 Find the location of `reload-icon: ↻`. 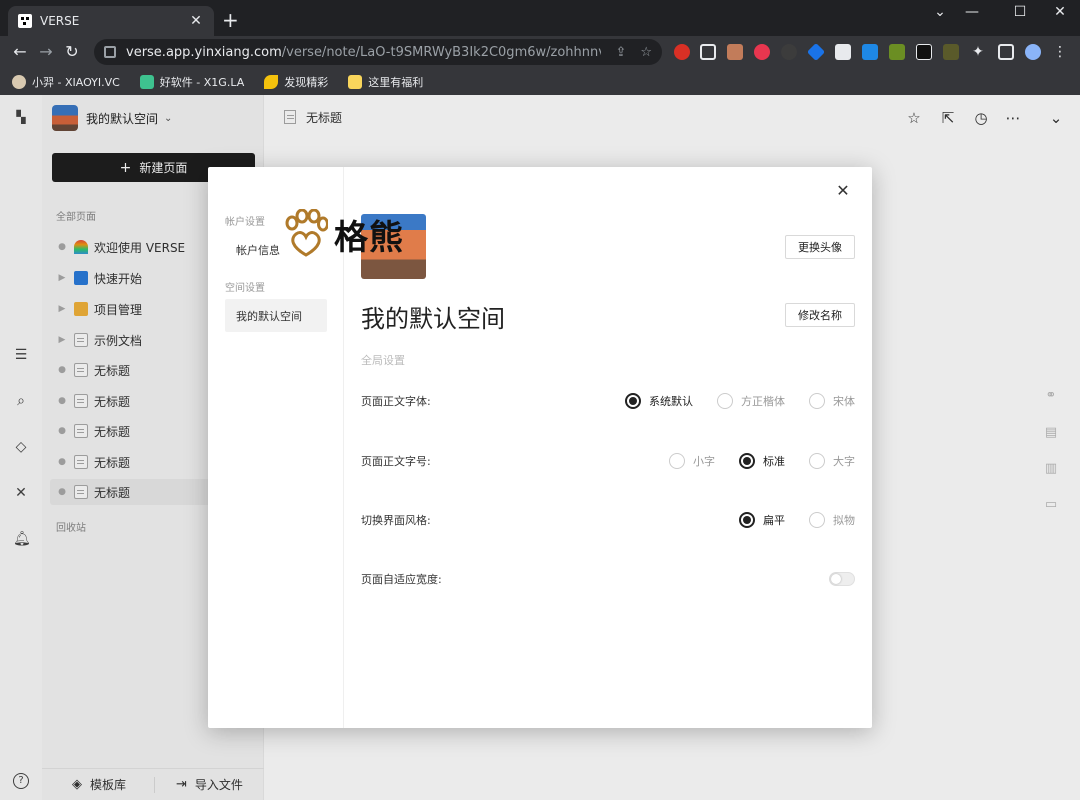

reload-icon: ↻ is located at coordinates (72, 51).